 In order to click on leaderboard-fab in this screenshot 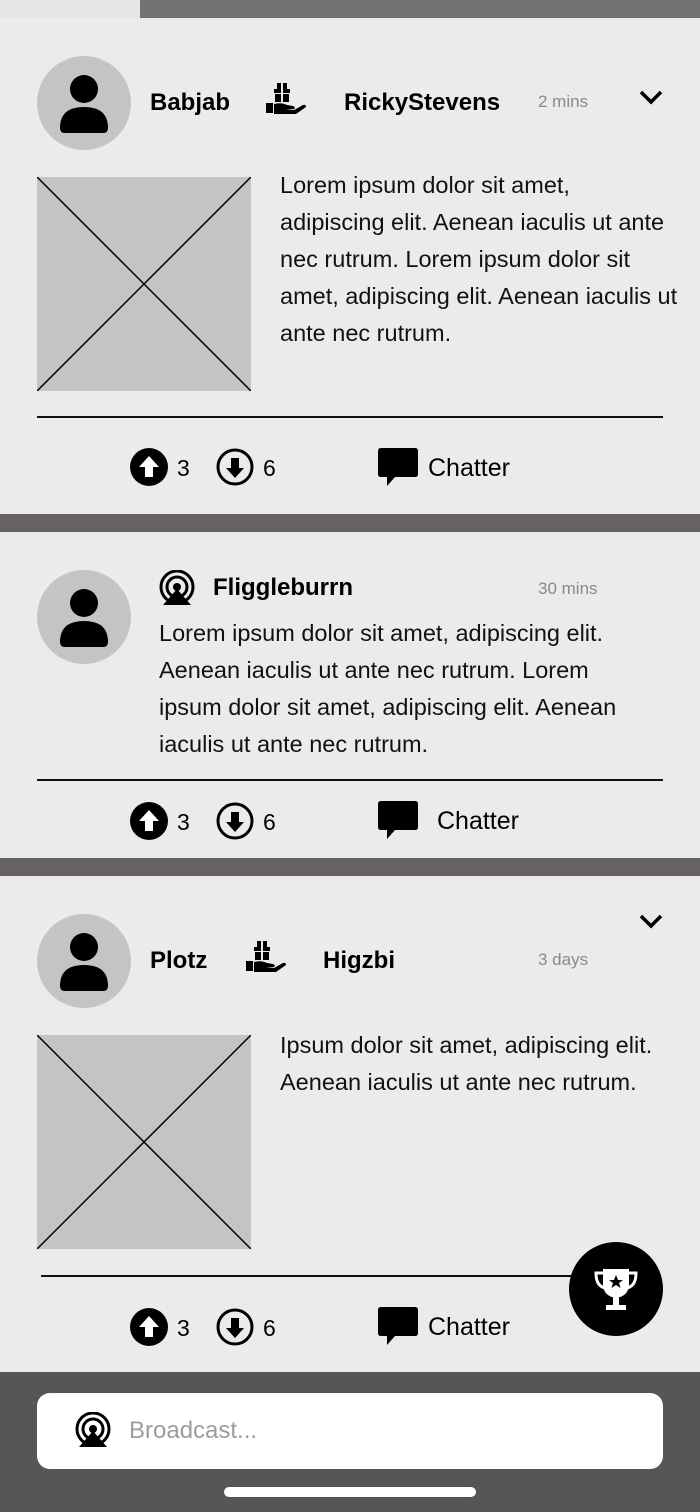, I will do `click(616, 1289)`.